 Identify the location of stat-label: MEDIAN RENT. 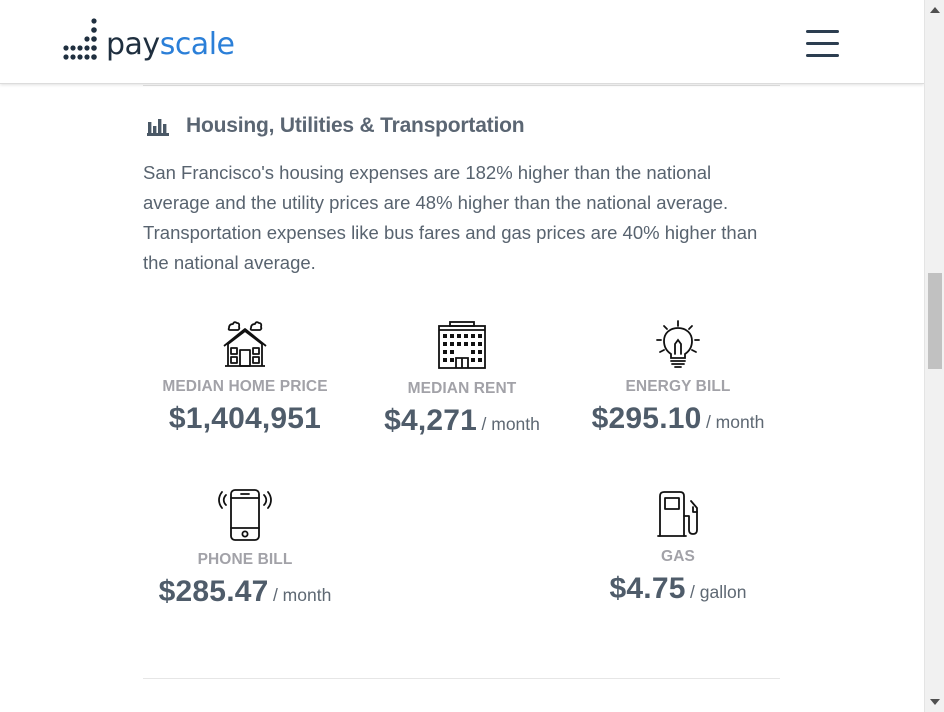
(462, 388).